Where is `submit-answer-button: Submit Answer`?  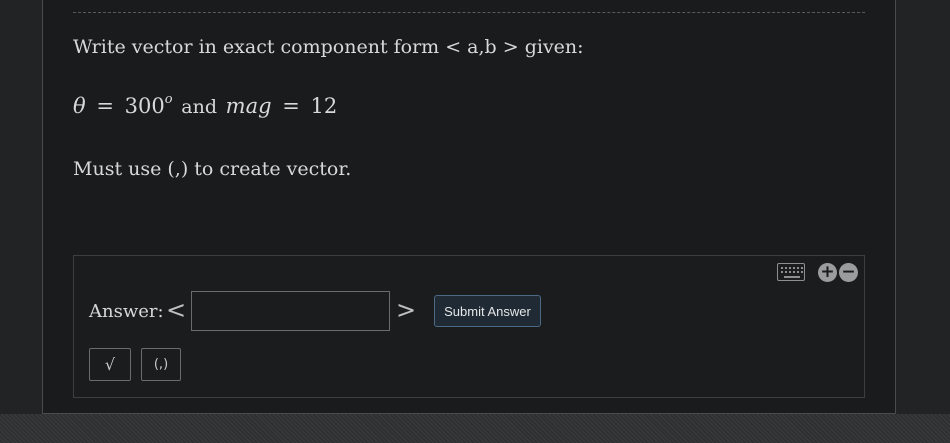
submit-answer-button: Submit Answer is located at coordinates (487, 311).